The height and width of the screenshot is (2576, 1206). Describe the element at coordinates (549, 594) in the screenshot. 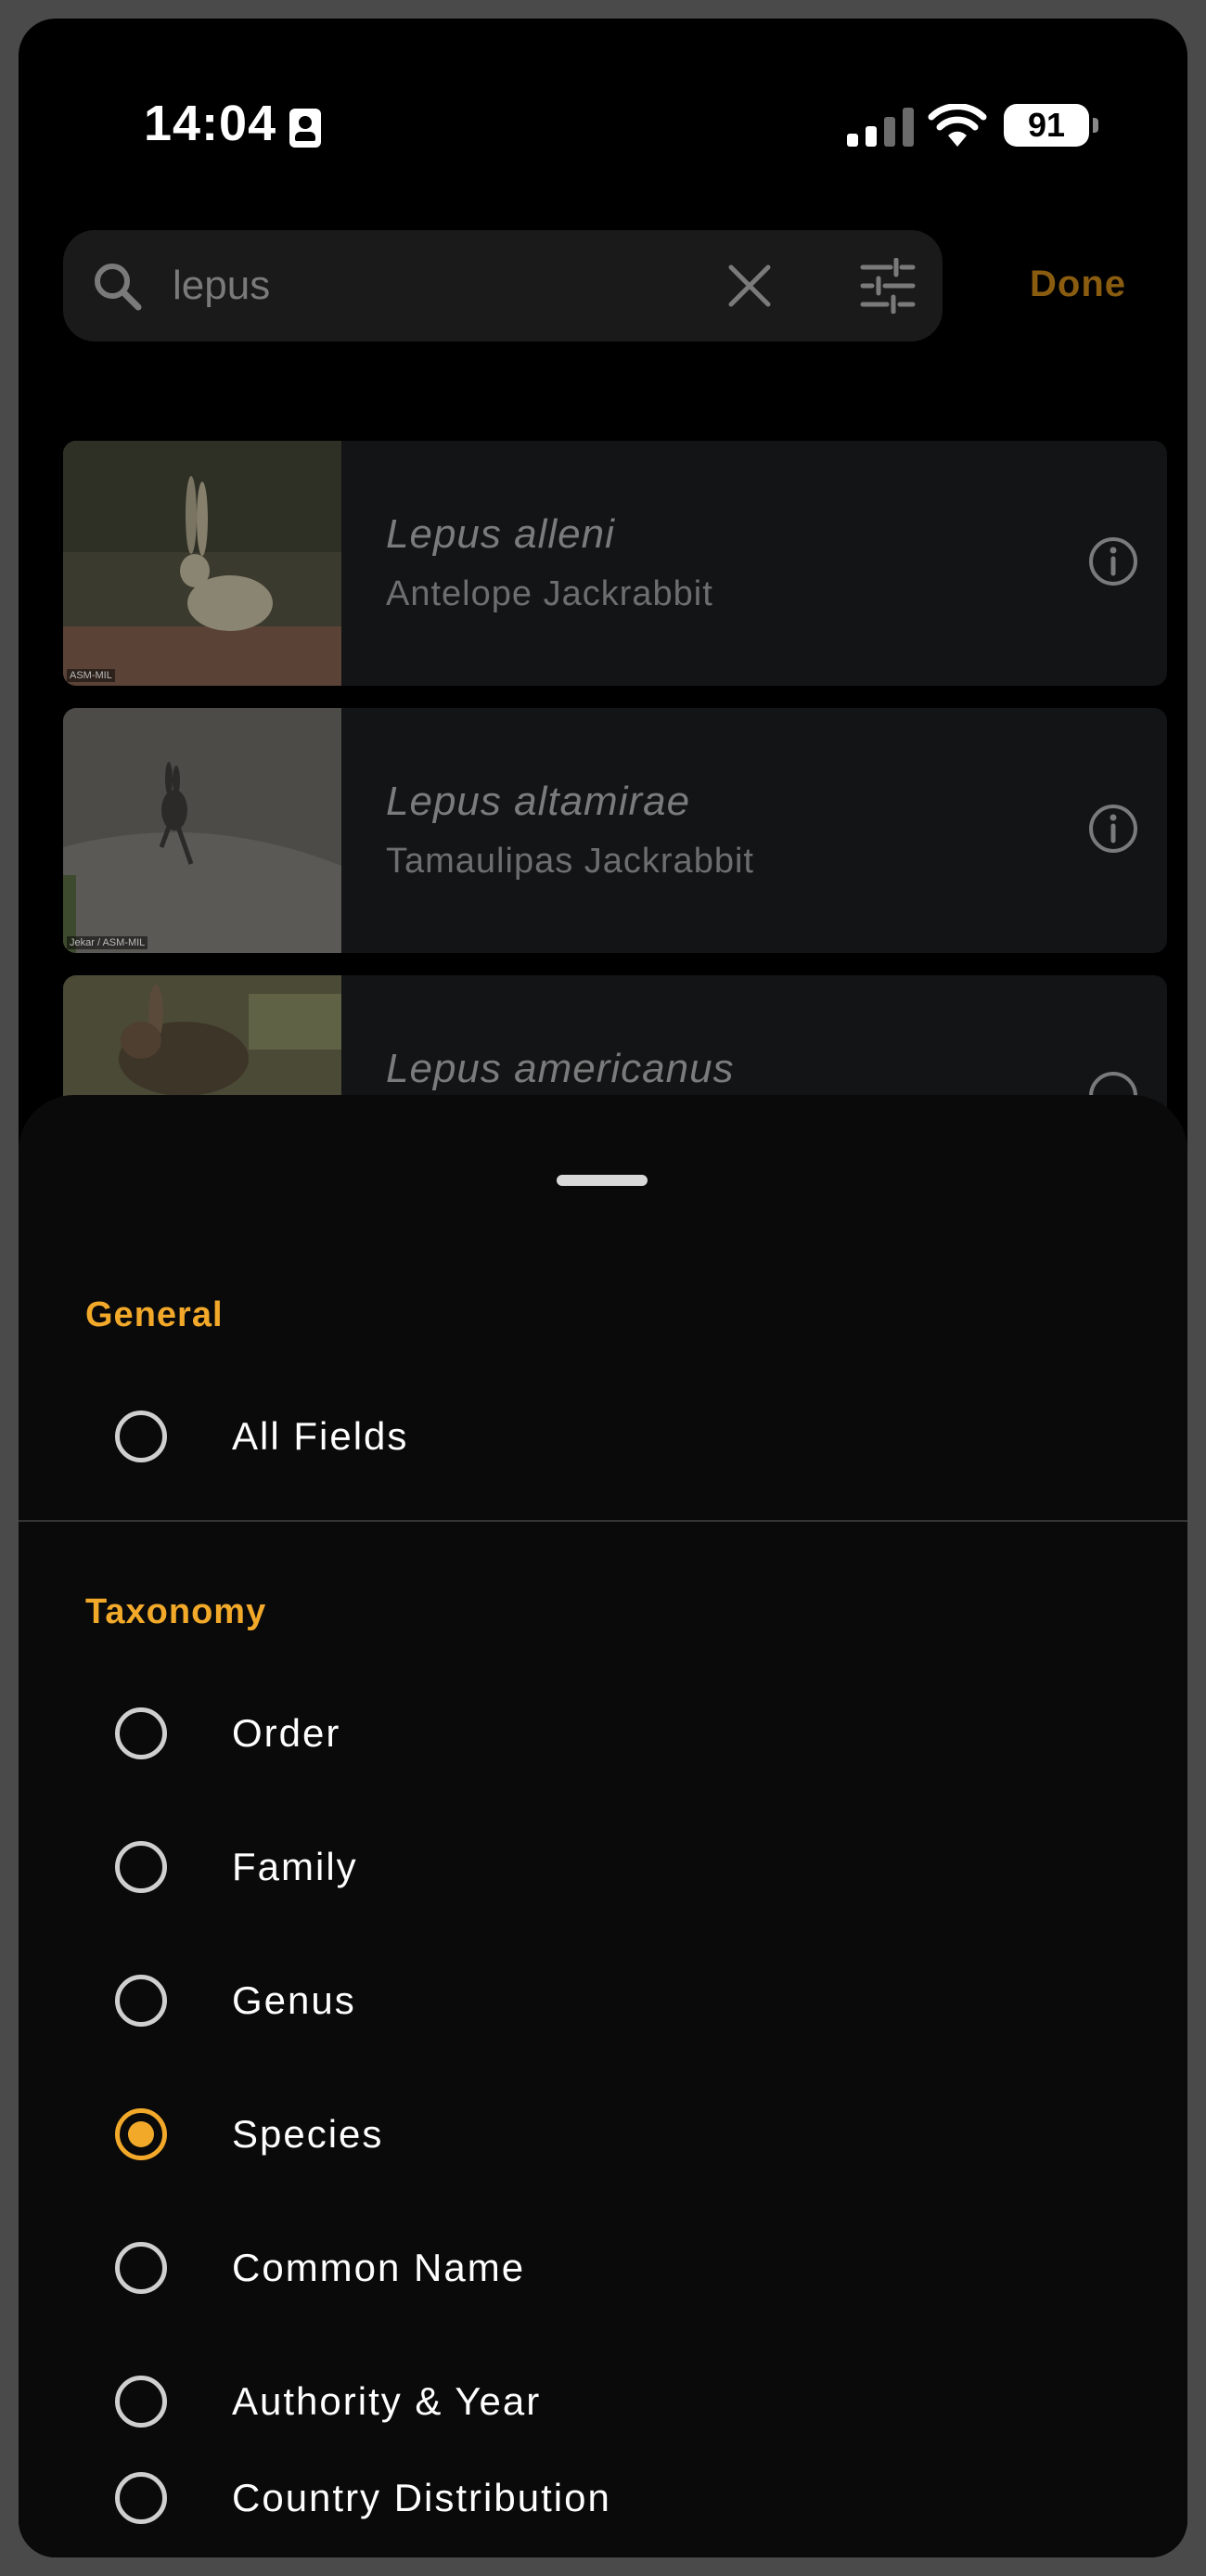

I see `common-name: Antelope Jackrabbit` at that location.